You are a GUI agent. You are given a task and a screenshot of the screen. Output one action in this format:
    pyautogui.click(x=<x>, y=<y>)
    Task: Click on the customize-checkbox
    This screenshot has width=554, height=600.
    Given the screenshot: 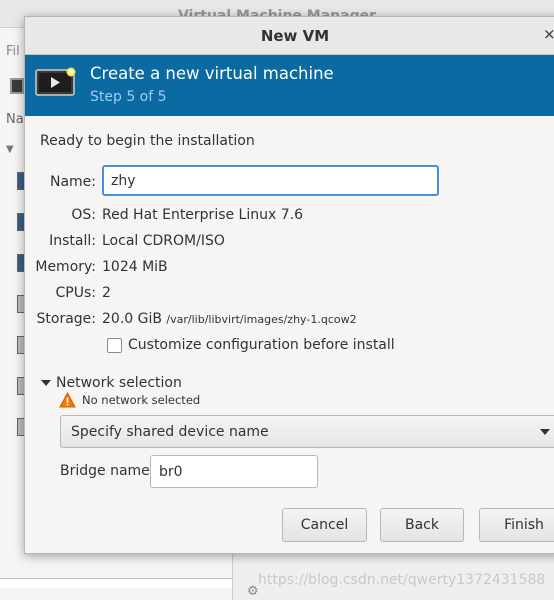 What is the action you would take?
    pyautogui.click(x=114, y=345)
    